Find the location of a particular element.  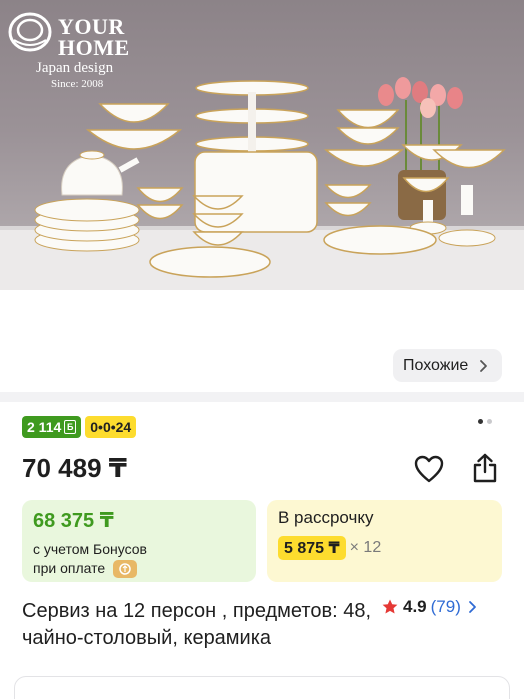

next-section-card is located at coordinates (262, 687).